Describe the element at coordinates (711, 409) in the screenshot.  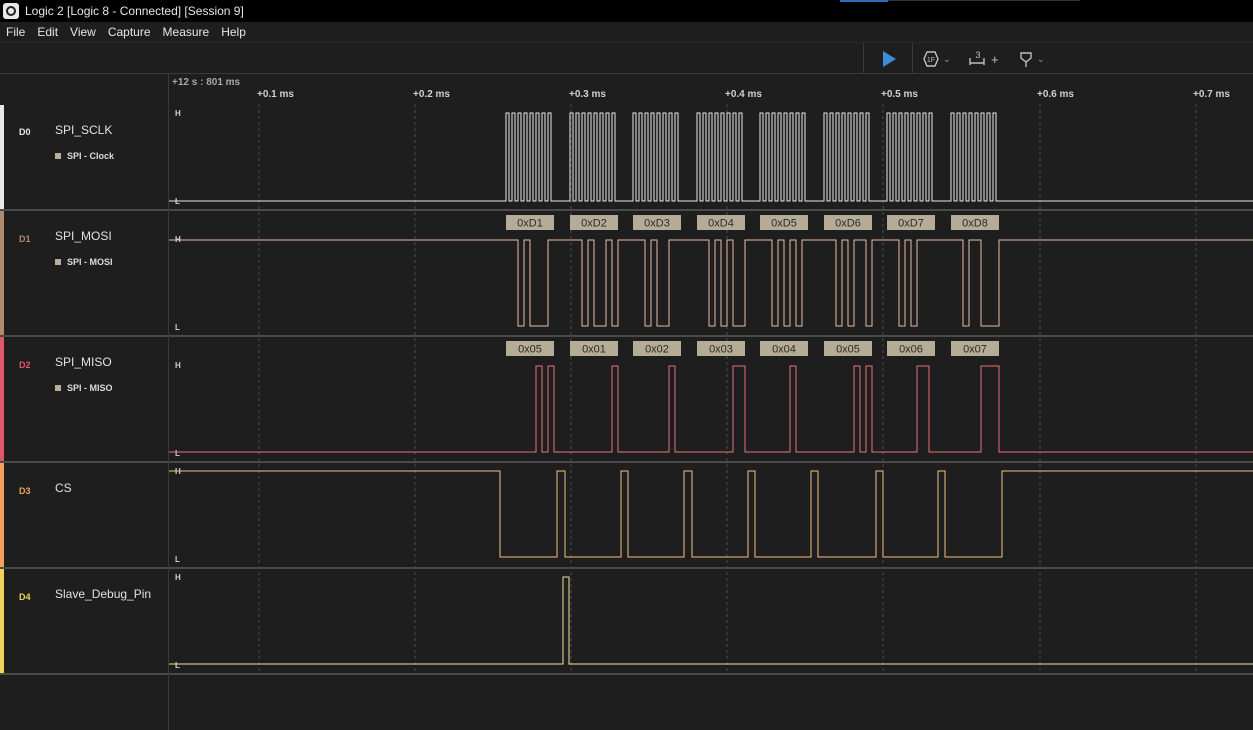
I see `spi-miso-trace` at that location.